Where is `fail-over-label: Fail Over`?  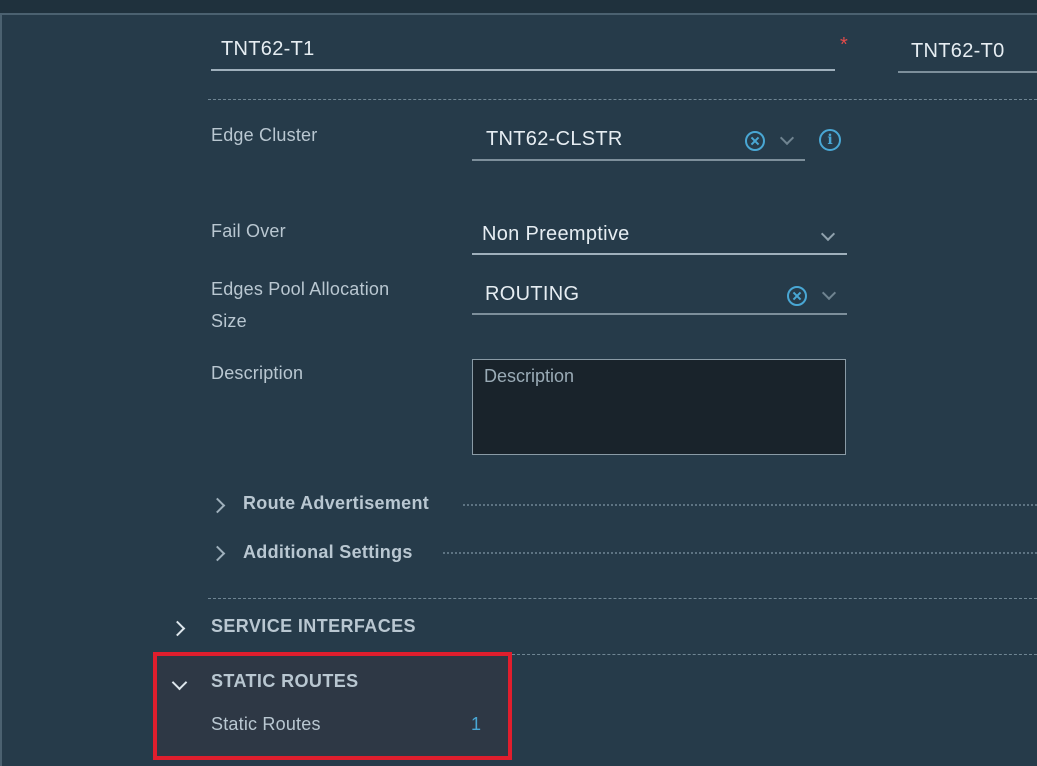 fail-over-label: Fail Over is located at coordinates (248, 231).